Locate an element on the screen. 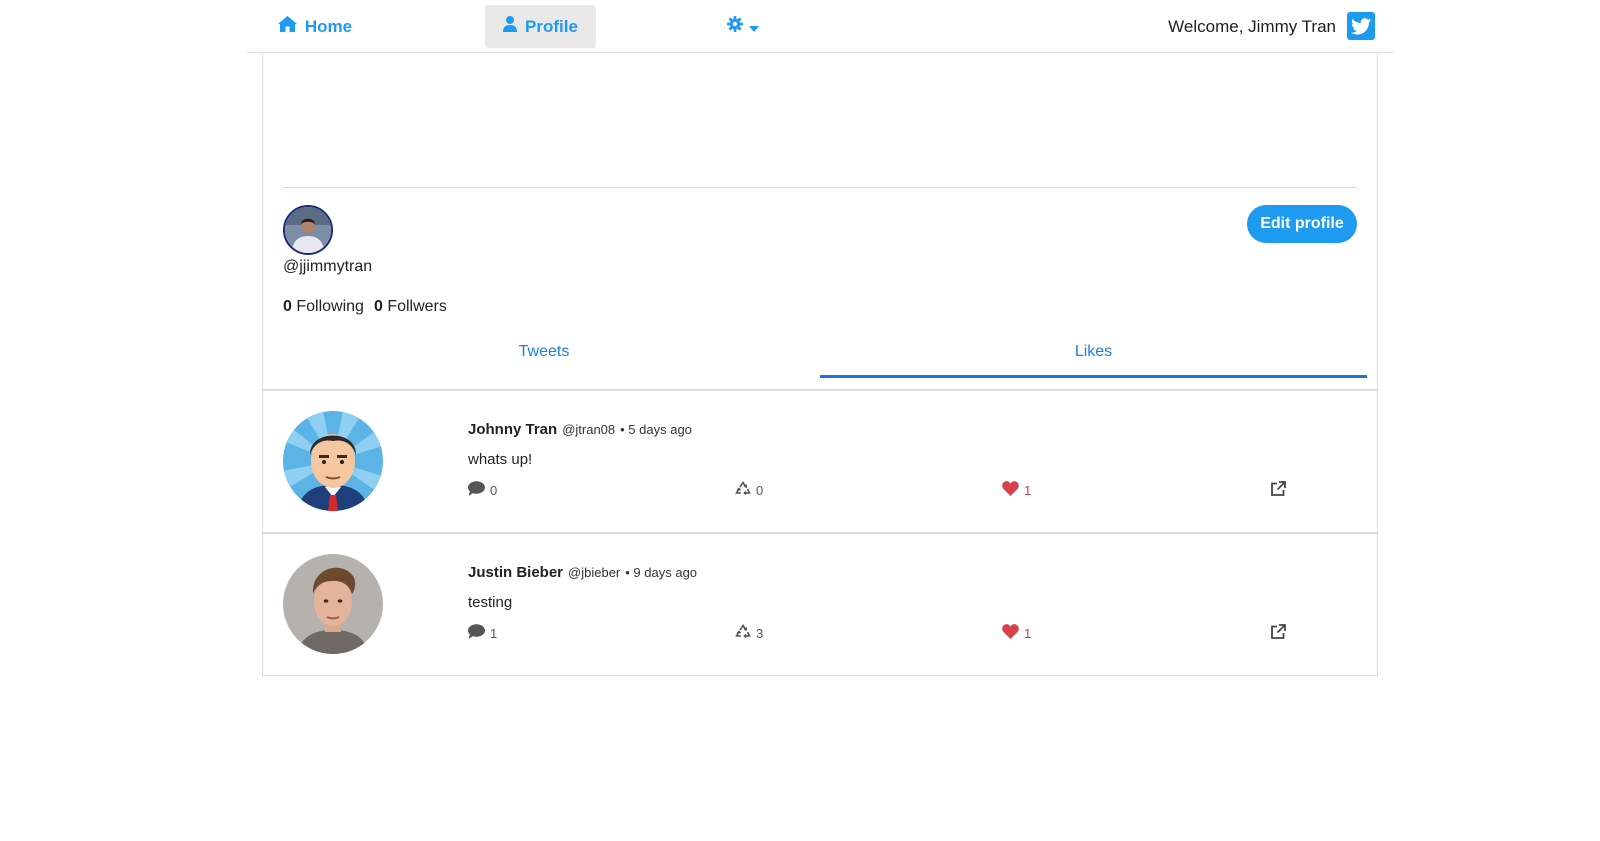 Image resolution: width=1600 pixels, height=841 pixels. followers-stat: 0 Follwers is located at coordinates (410, 307).